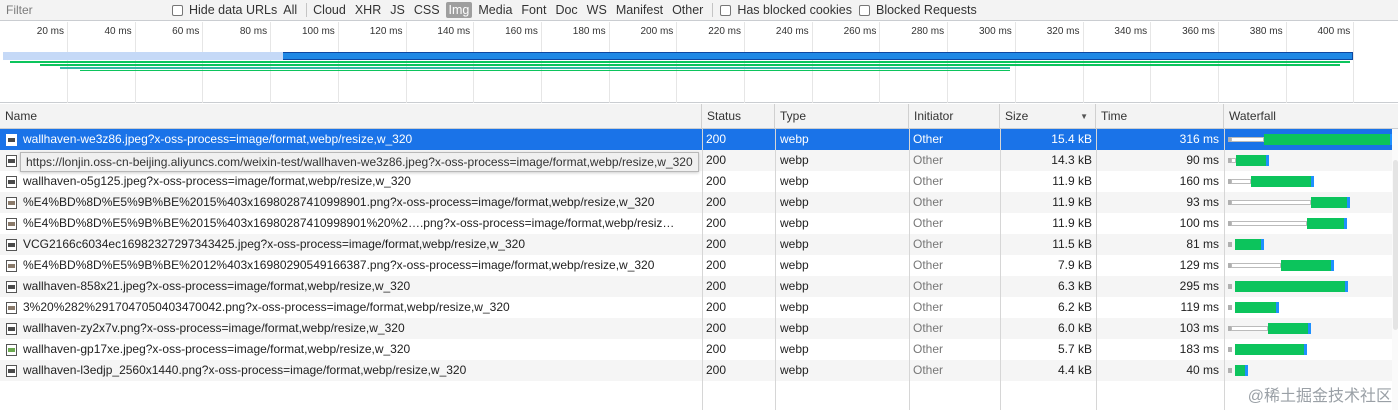 The image size is (1398, 410). I want to click on type-filter-cloud: Cloud, so click(329, 10).